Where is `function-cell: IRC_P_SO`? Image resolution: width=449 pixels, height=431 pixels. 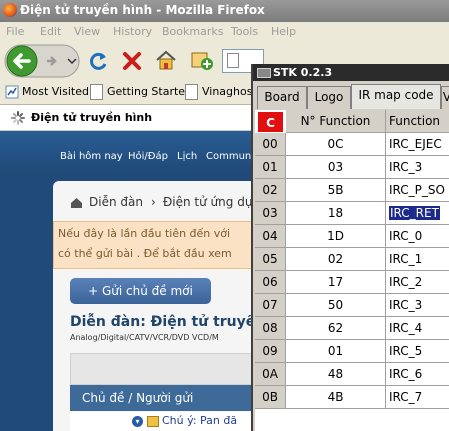
function-cell: IRC_P_SO is located at coordinates (417, 190).